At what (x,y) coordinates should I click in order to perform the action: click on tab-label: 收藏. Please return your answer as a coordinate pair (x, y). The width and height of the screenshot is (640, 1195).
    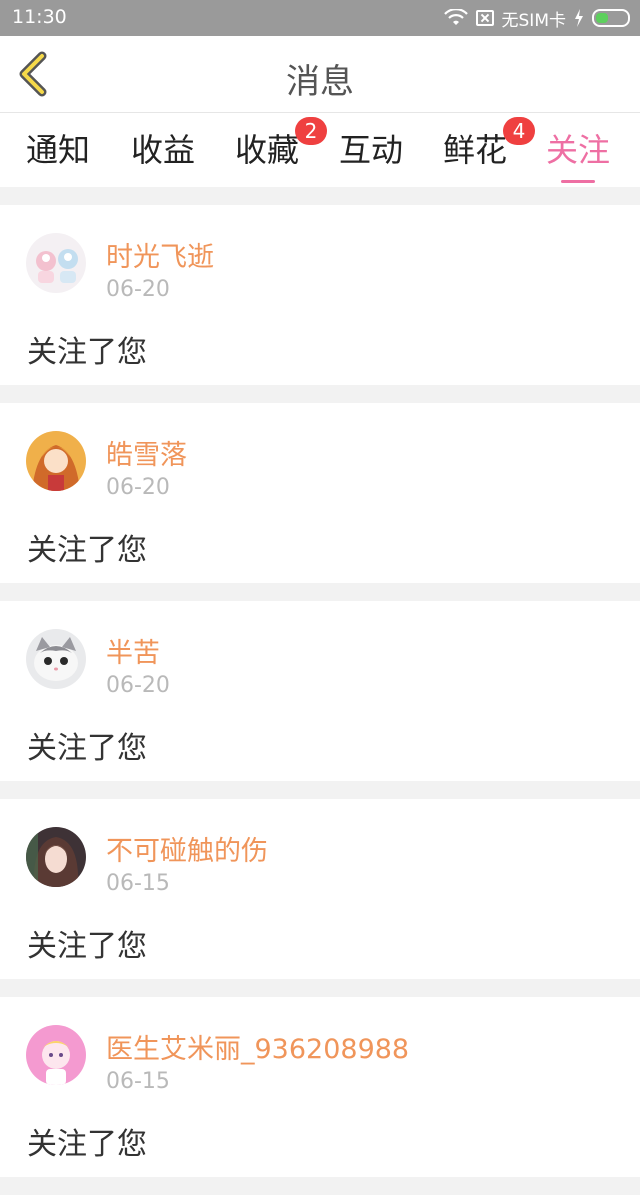
    Looking at the image, I should click on (267, 150).